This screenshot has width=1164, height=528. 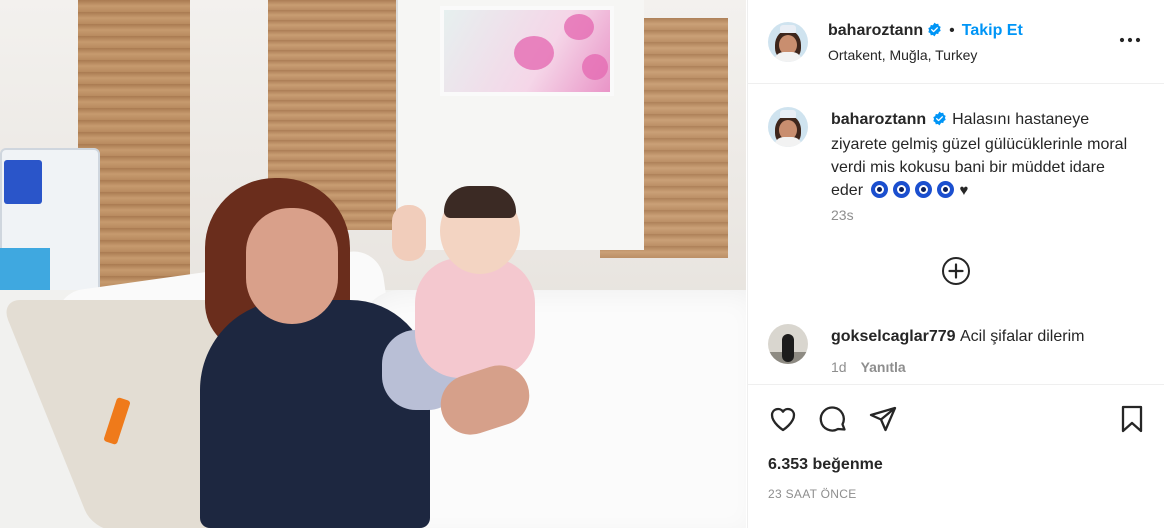 I want to click on photo-woman-face, so click(x=292, y=266).